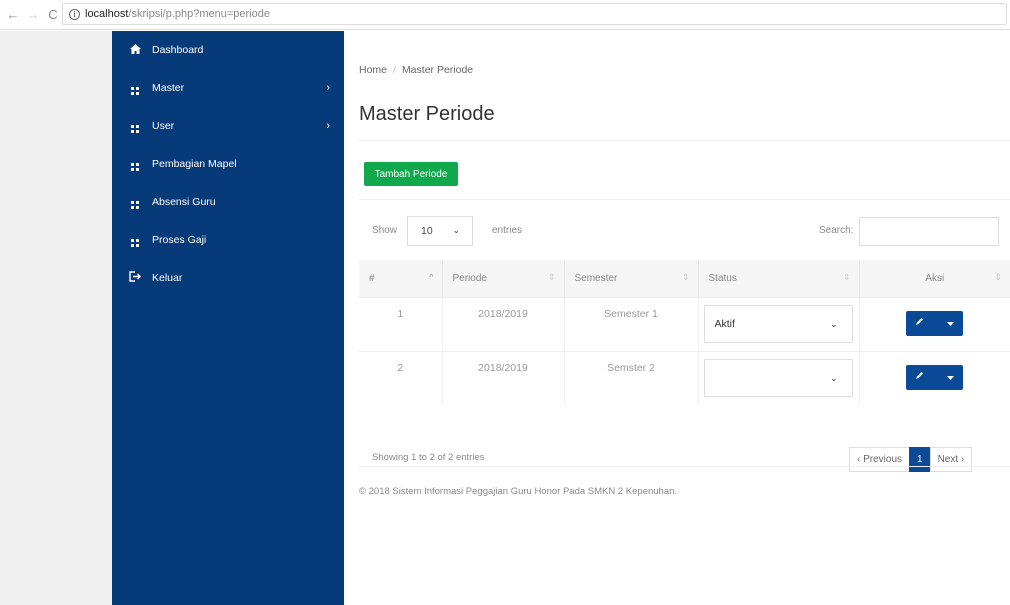 The image size is (1010, 605). What do you see at coordinates (401, 323) in the screenshot?
I see `cell-no: 1` at bounding box center [401, 323].